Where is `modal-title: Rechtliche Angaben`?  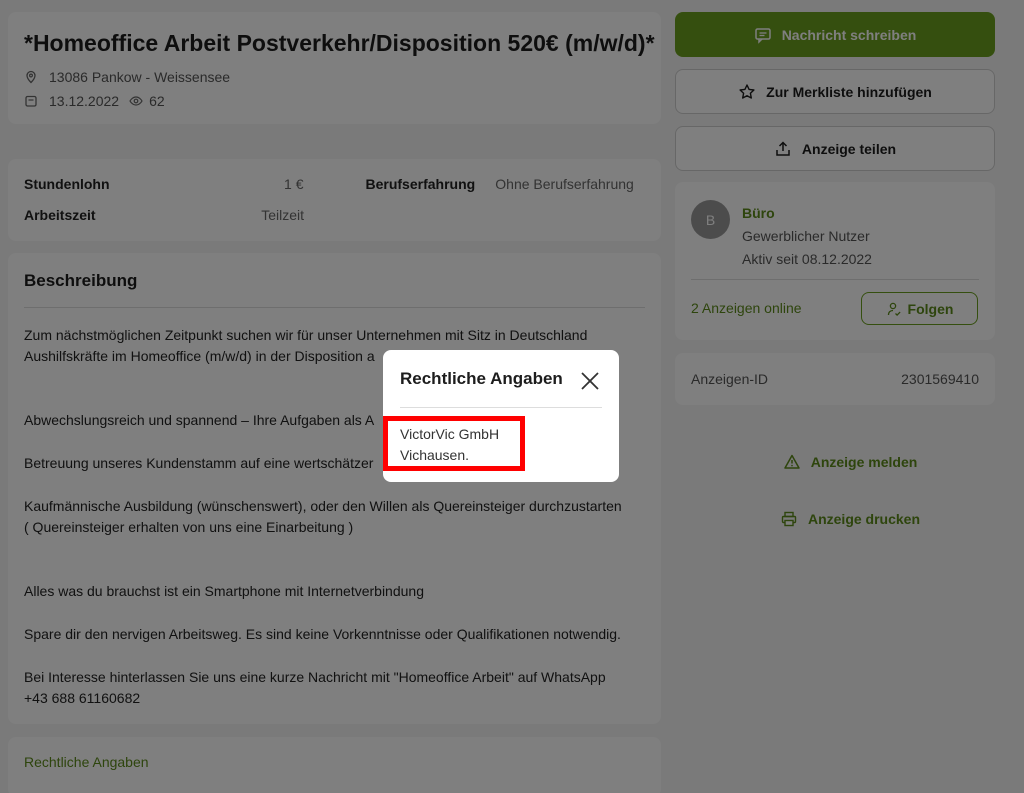
modal-title: Rechtliche Angaben is located at coordinates (481, 378).